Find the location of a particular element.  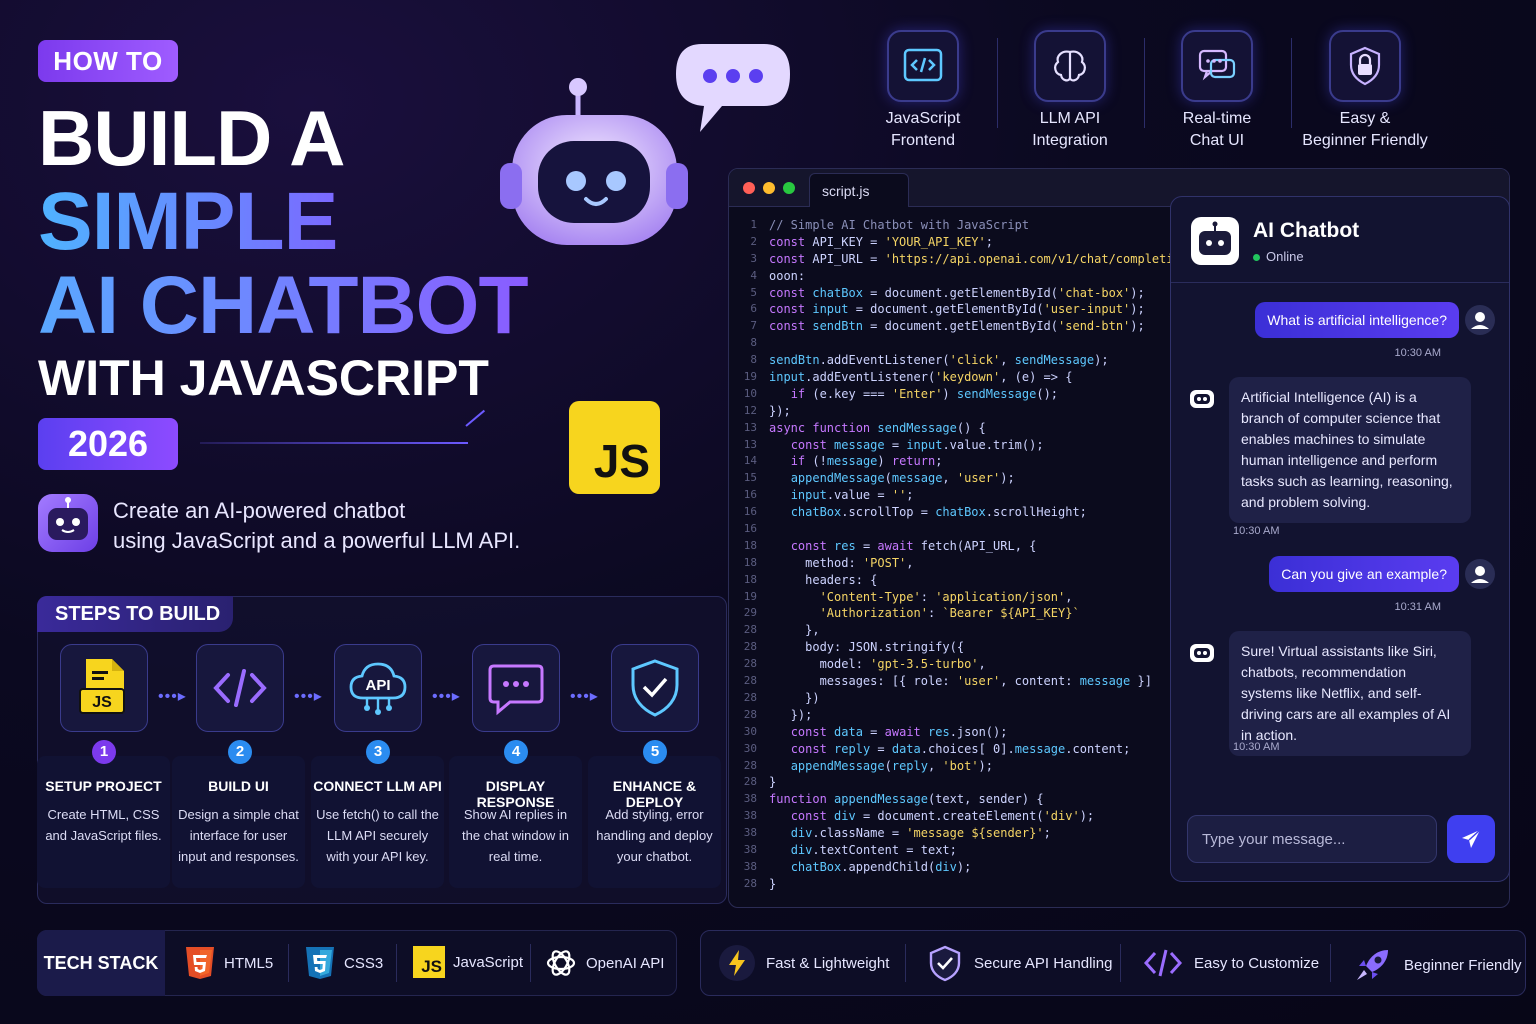

step-title: BUILD UI is located at coordinates (238, 786).